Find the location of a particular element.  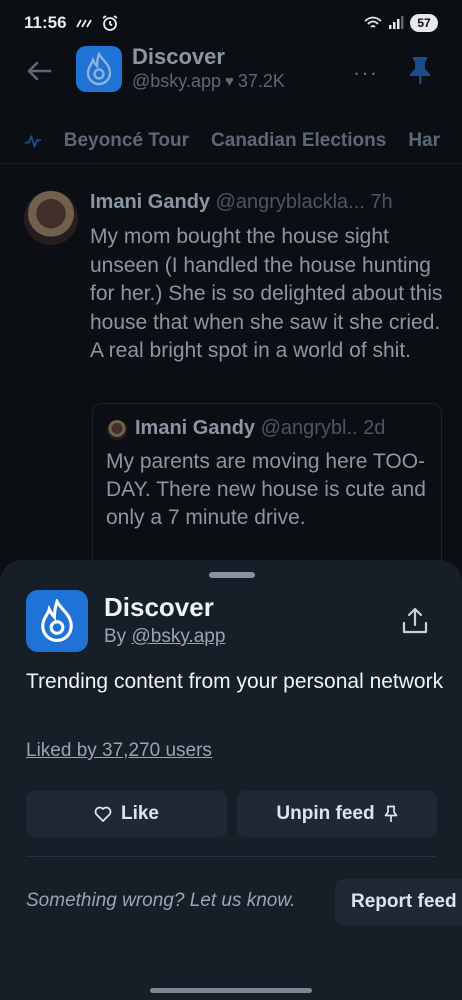

feed-title: Discover is located at coordinates (178, 56).